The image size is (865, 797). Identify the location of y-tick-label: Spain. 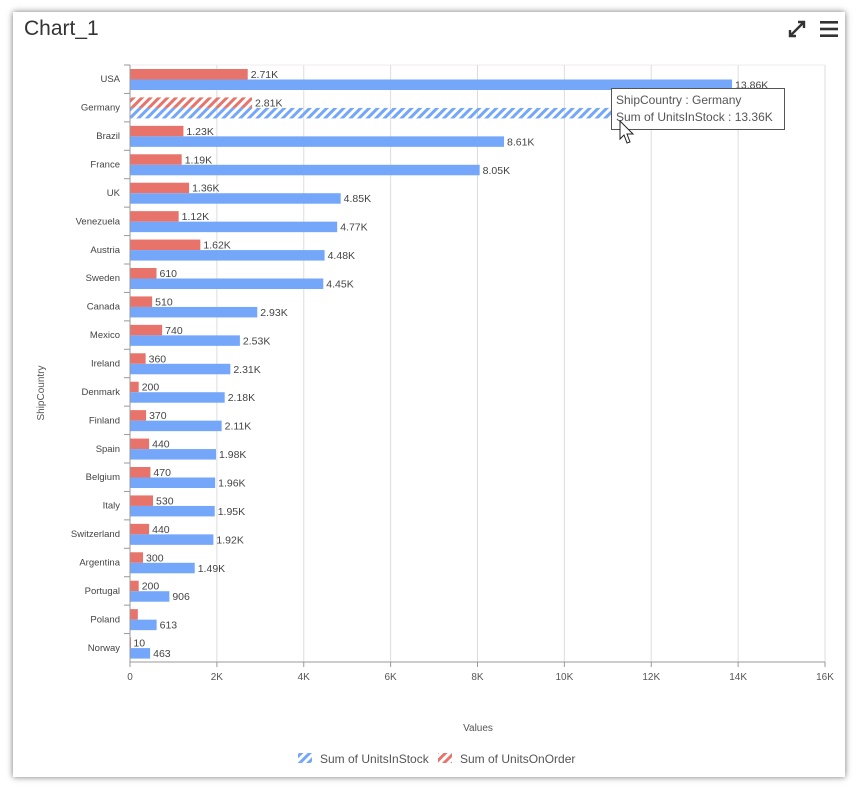
(108, 449).